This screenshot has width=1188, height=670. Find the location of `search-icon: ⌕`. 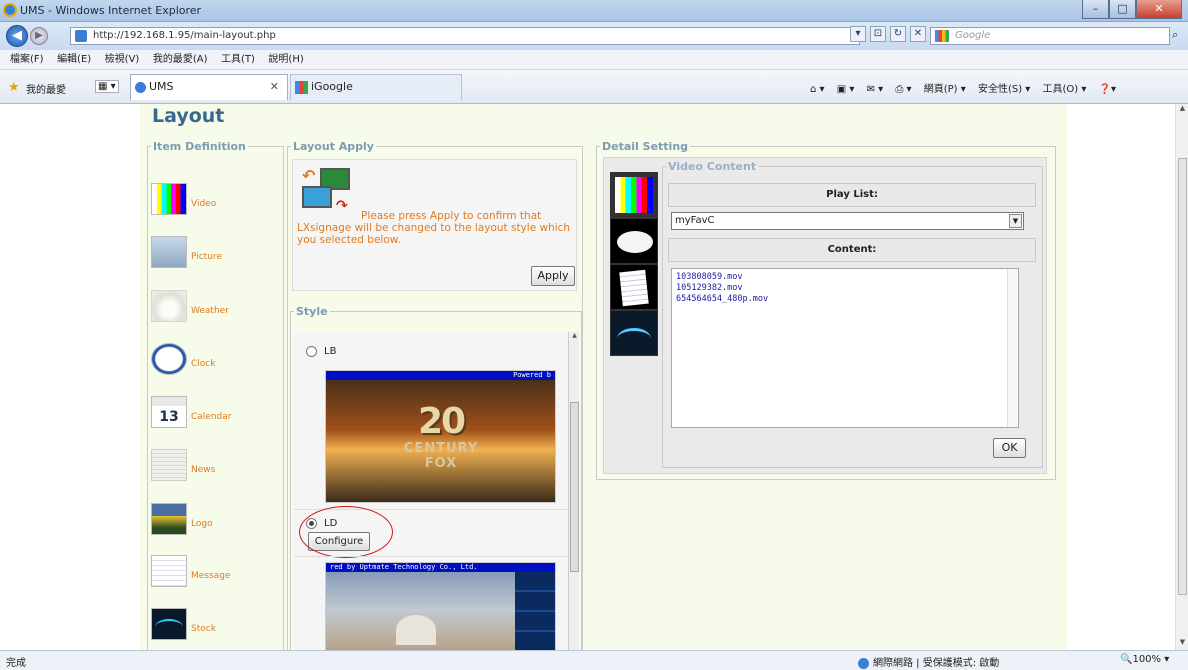

search-icon: ⌕ is located at coordinates (1175, 35).